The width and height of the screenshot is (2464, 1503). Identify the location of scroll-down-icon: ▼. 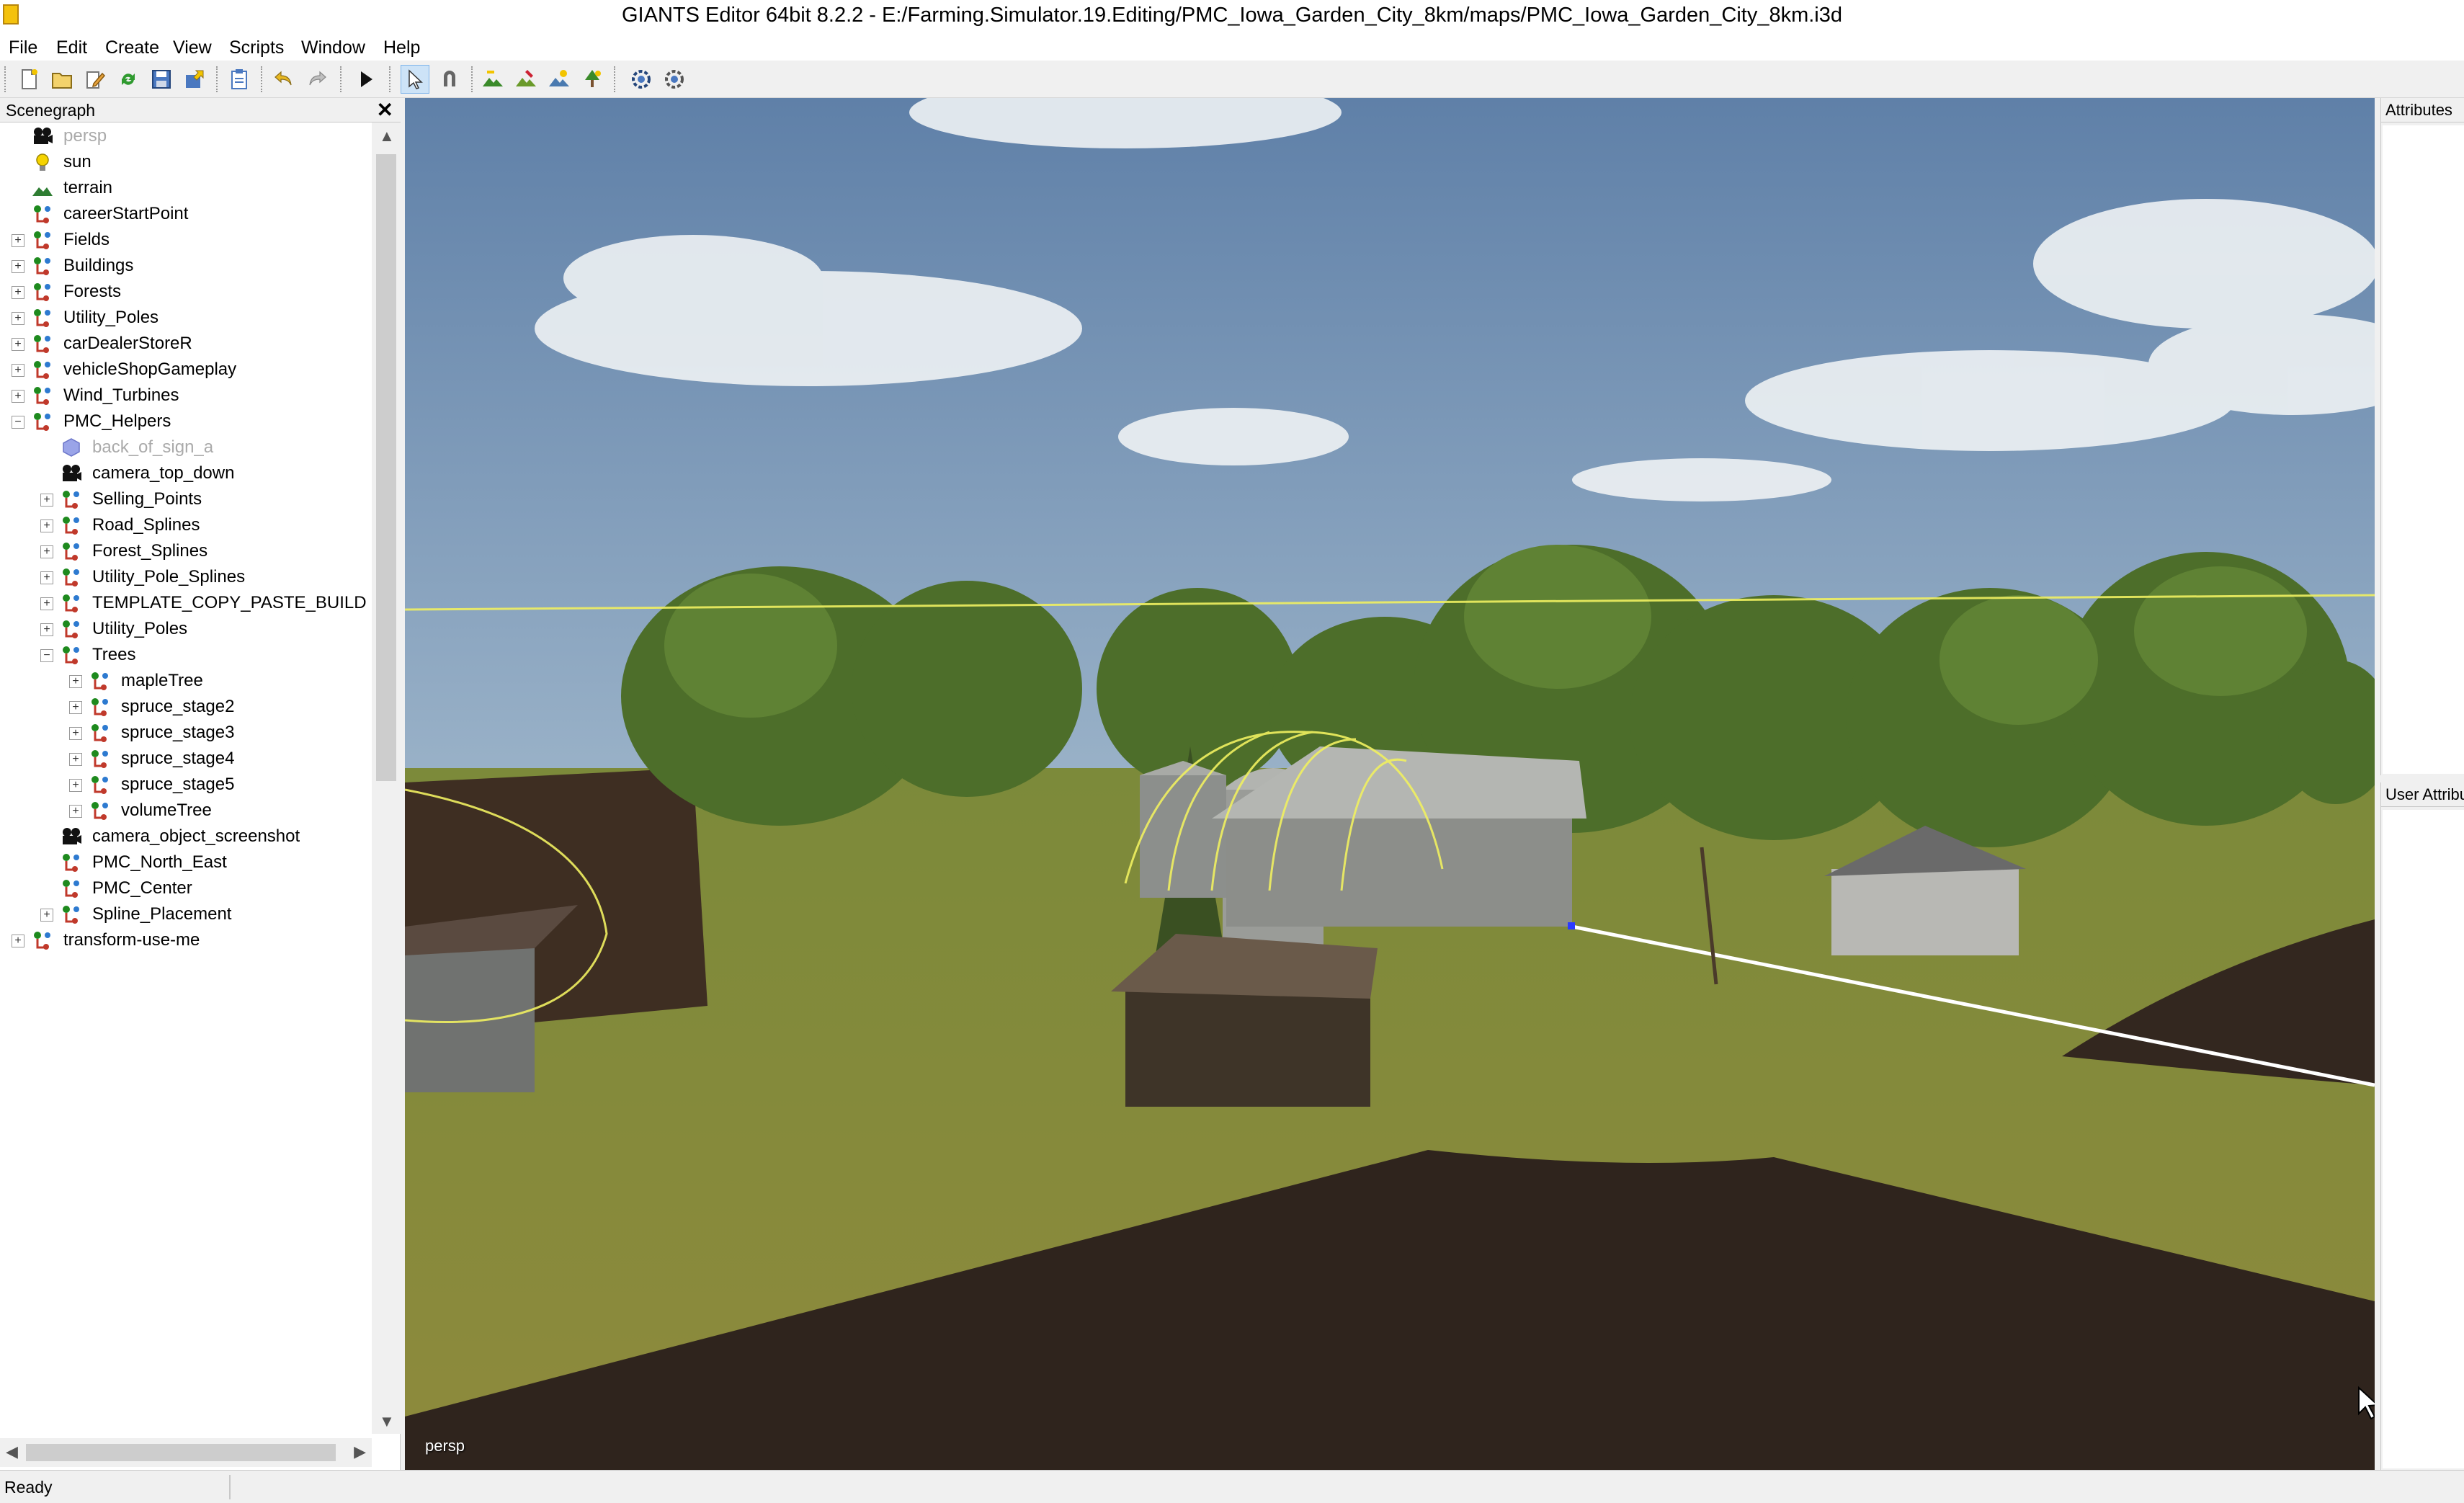
(387, 1421).